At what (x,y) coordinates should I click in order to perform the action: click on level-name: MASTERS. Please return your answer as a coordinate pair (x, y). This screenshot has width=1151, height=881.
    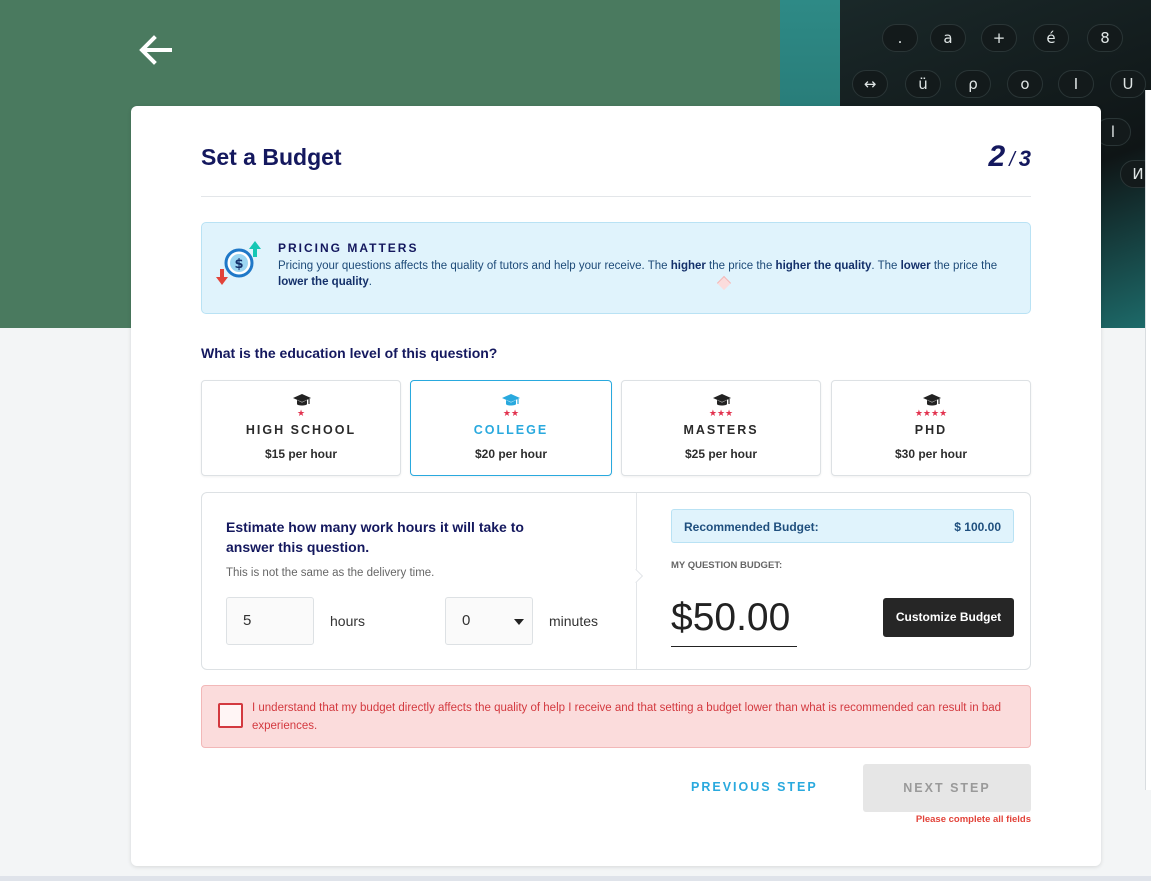
    Looking at the image, I should click on (721, 430).